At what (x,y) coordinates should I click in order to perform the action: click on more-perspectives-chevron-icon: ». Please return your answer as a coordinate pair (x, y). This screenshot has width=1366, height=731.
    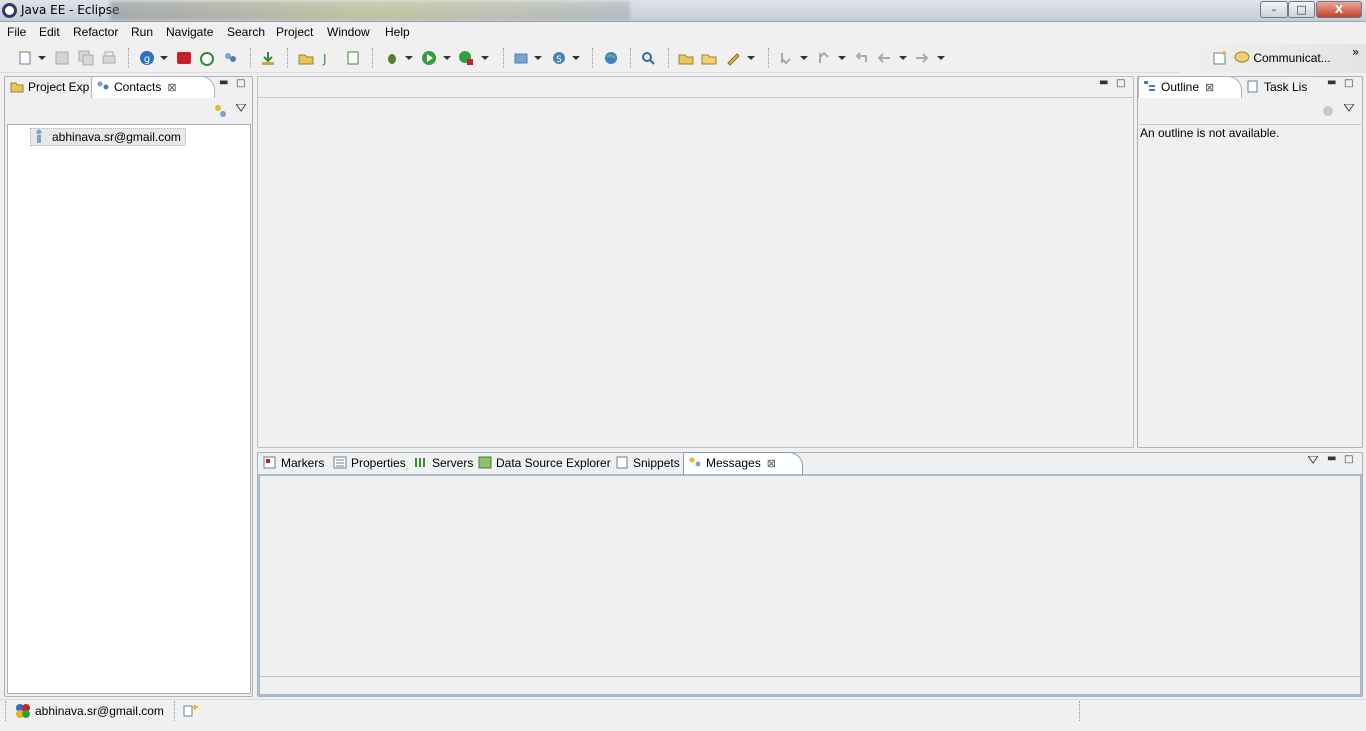
    Looking at the image, I should click on (1355, 52).